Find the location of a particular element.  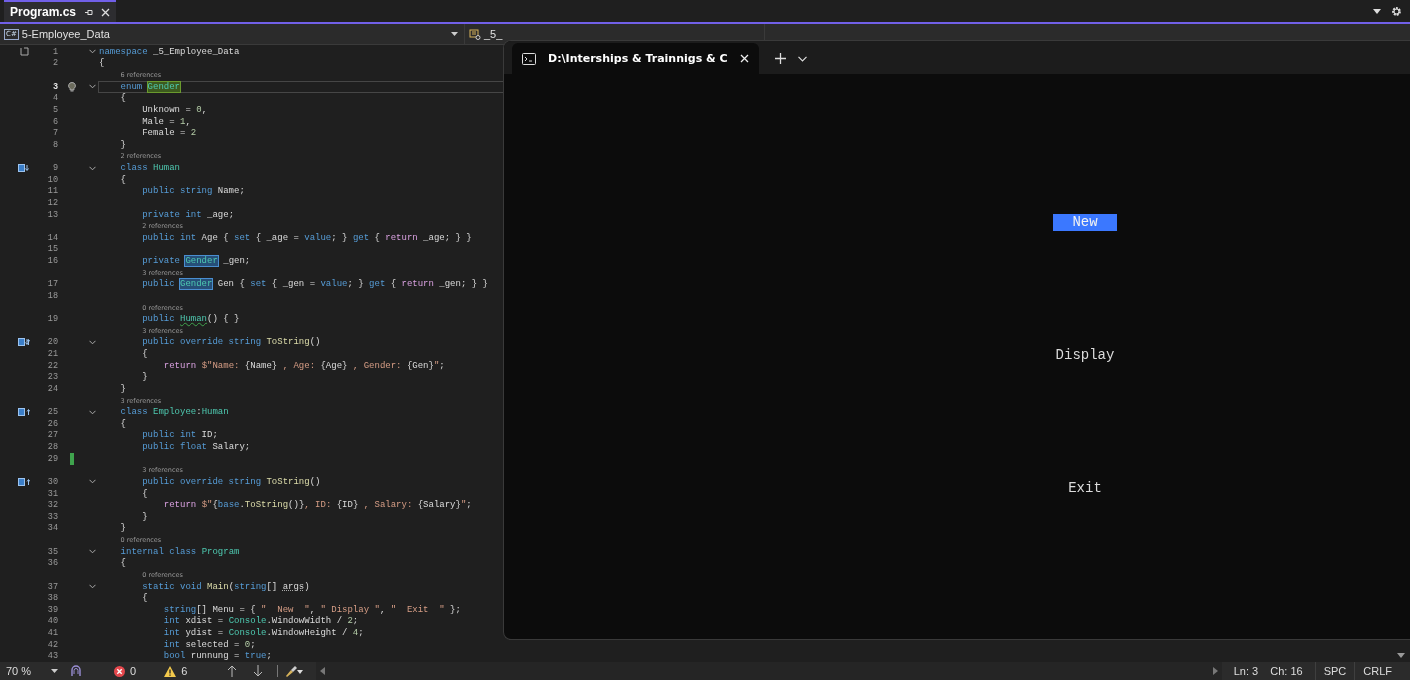

code-line: private int _age; is located at coordinates (188, 214).